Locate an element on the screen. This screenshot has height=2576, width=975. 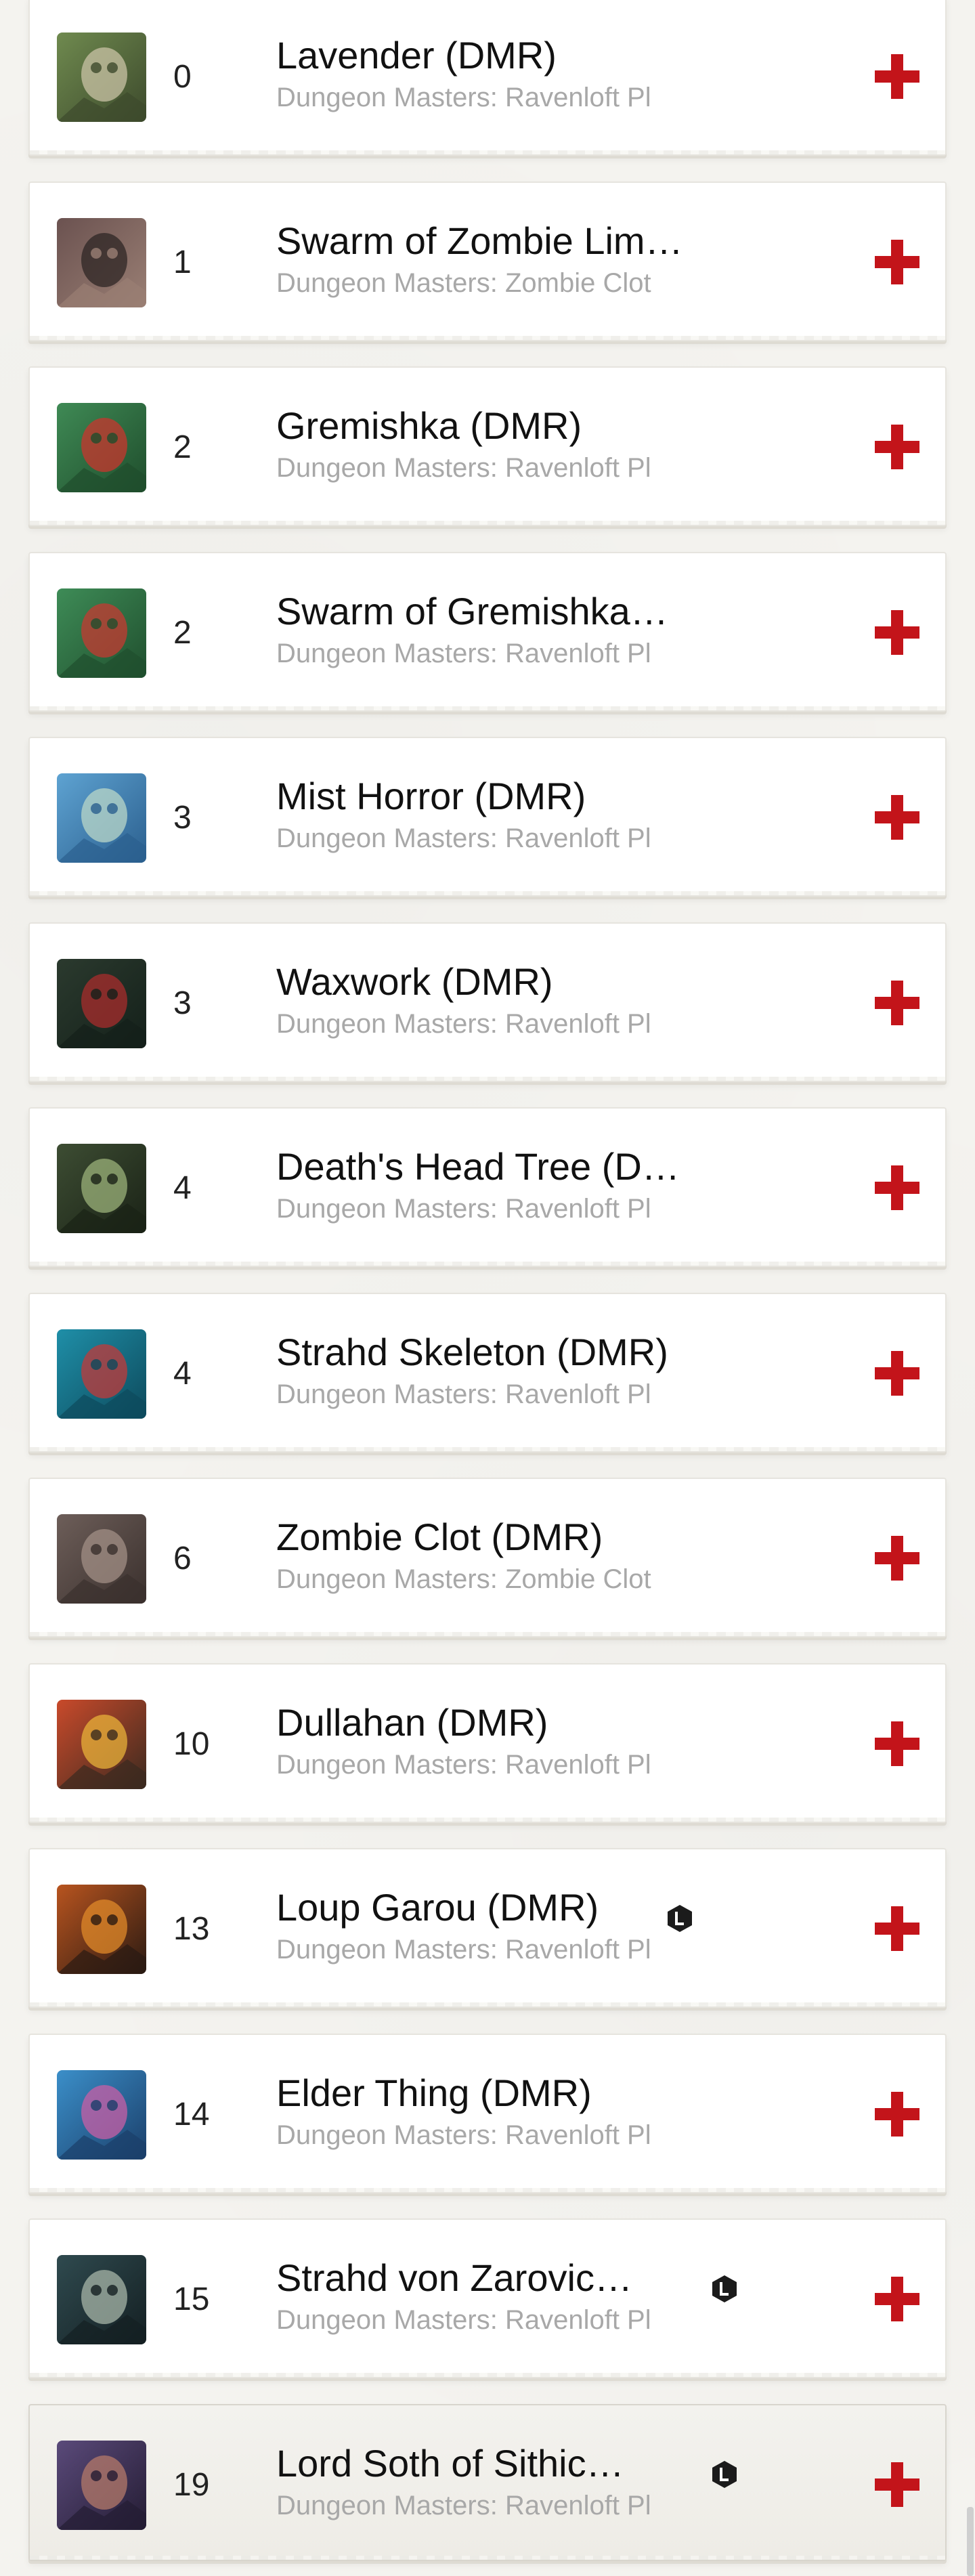
scrollbar is located at coordinates (971, 2541).